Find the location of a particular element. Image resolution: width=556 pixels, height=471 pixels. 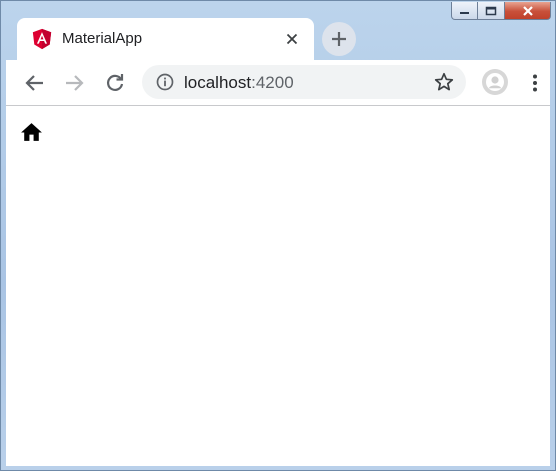

new-tab-button is located at coordinates (339, 39).